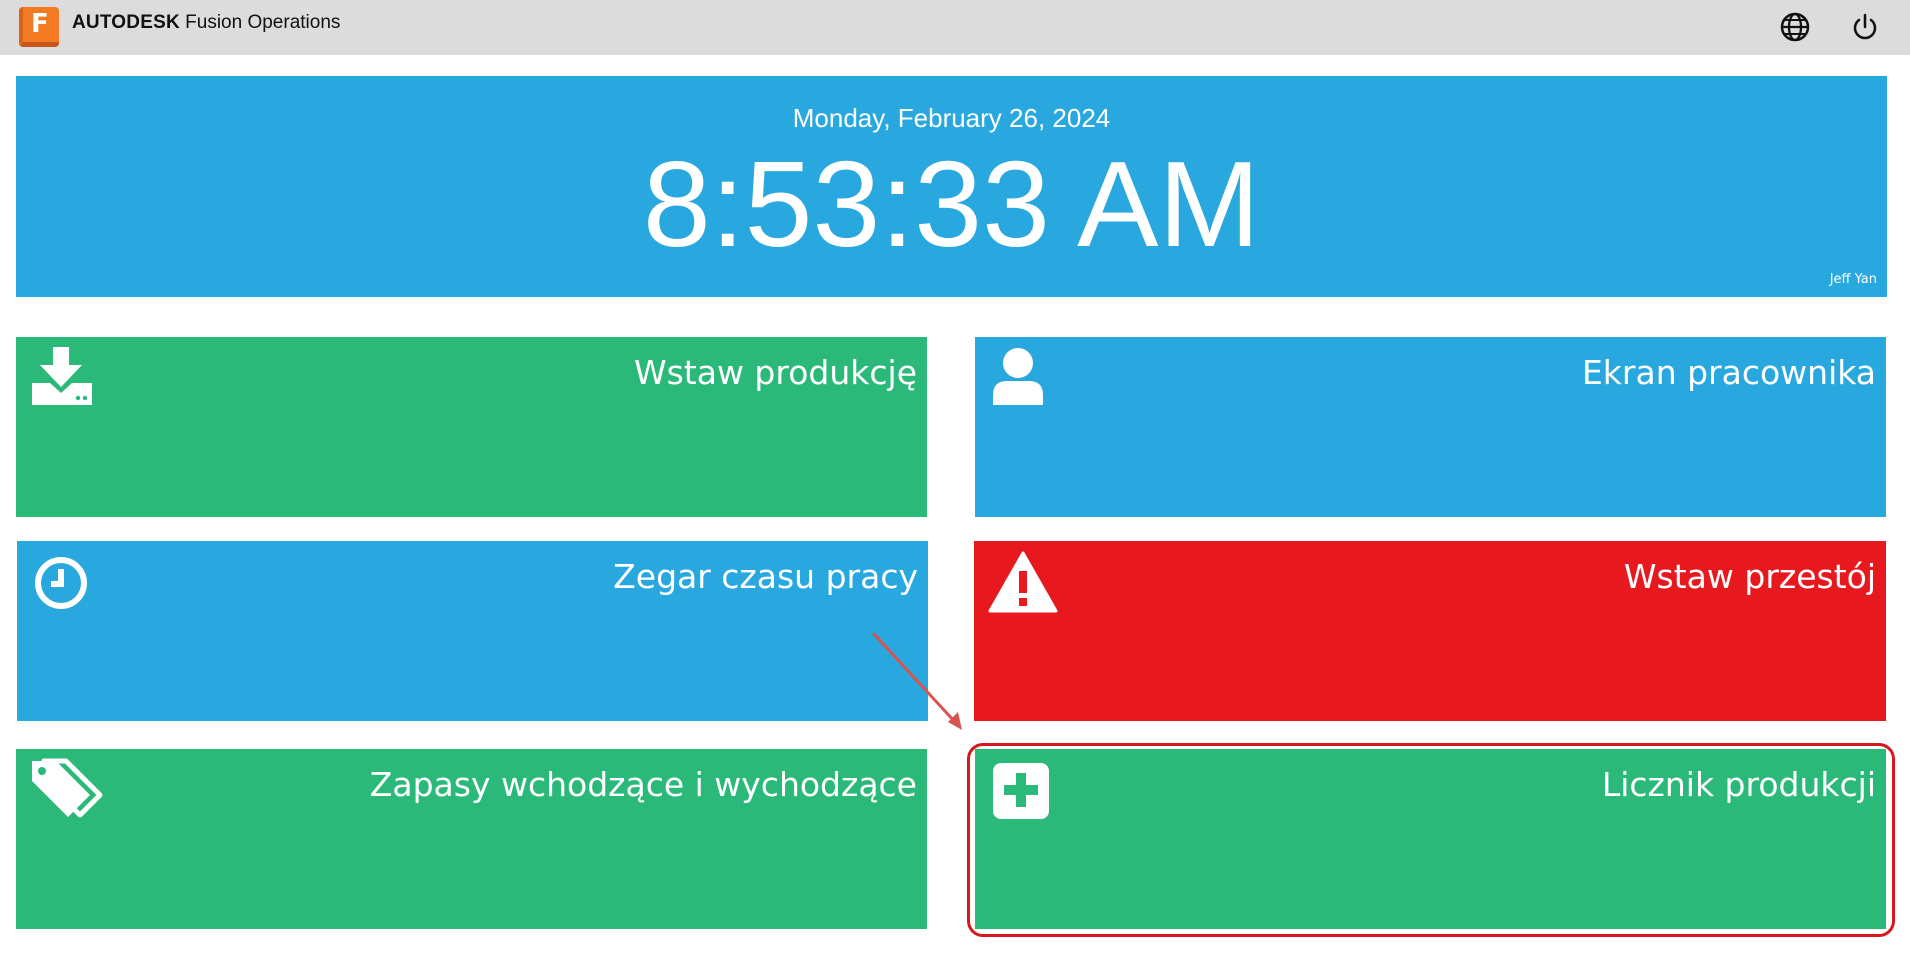  I want to click on plus-square-icon, so click(1020, 790).